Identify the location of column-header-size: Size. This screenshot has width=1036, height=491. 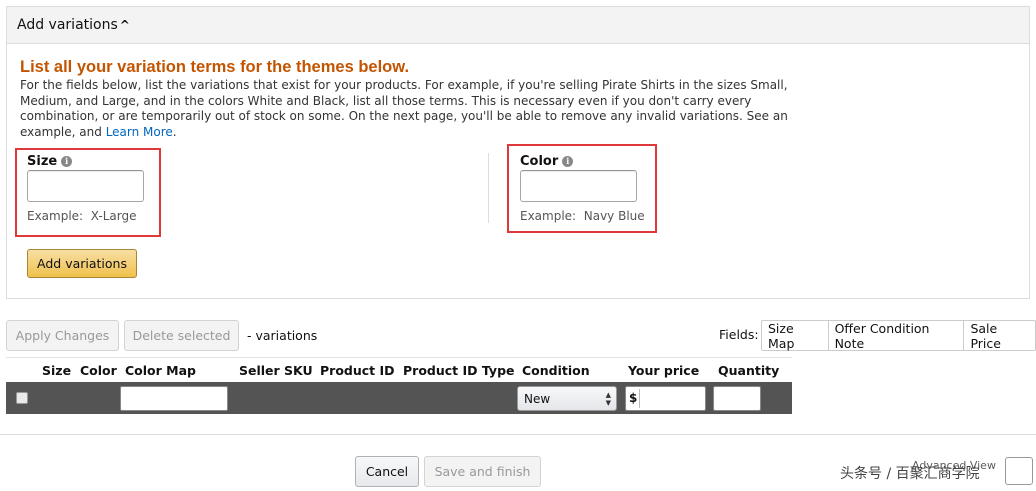
(57, 370).